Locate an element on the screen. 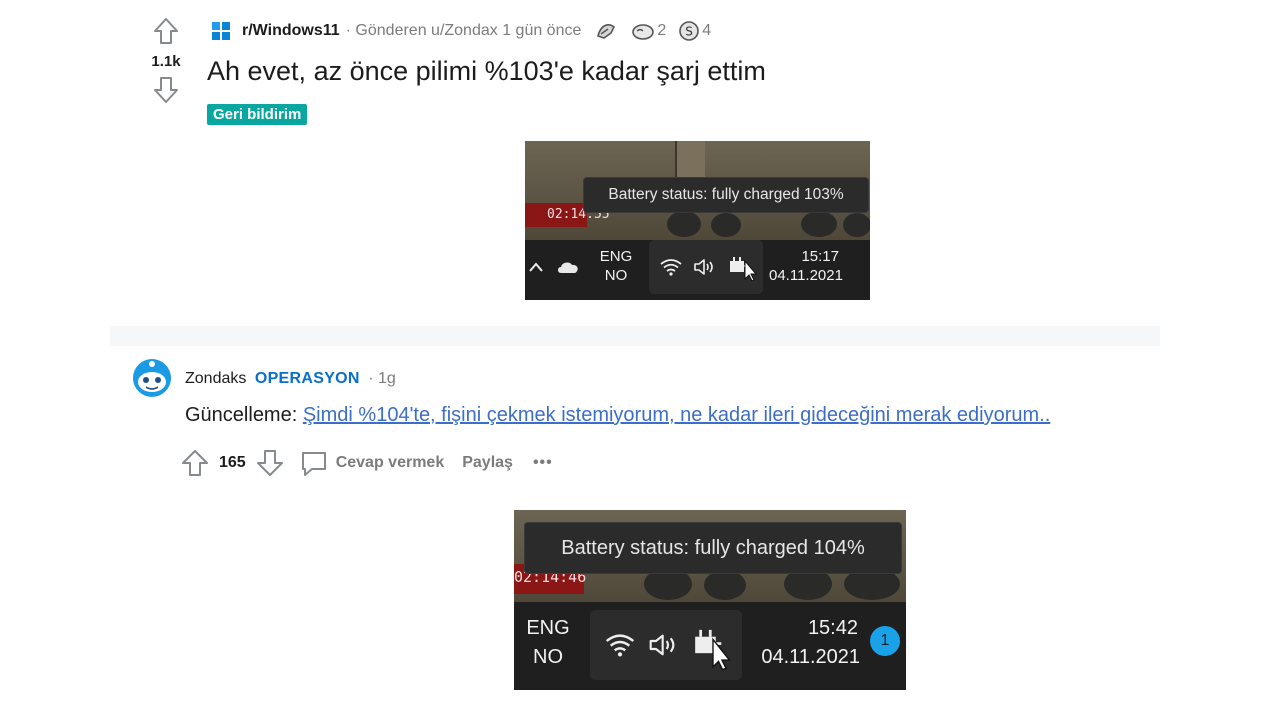 The width and height of the screenshot is (1280, 720). share-button: Paylaş is located at coordinates (487, 463).